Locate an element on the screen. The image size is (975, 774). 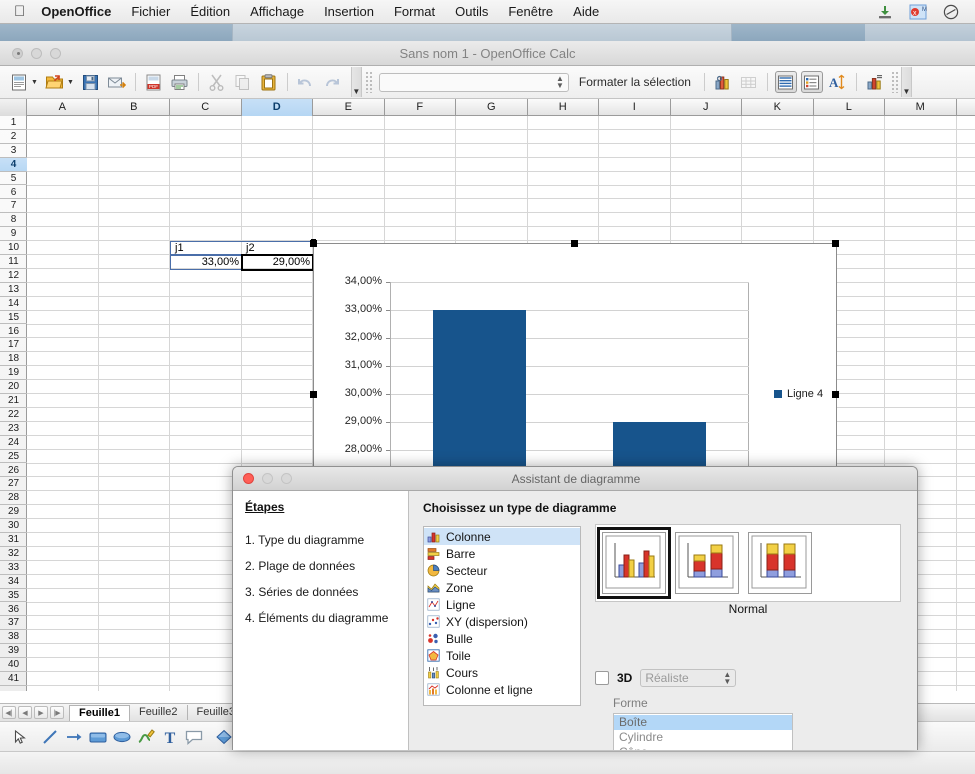
row-header-35: 35 is located at coordinates (13, 596).